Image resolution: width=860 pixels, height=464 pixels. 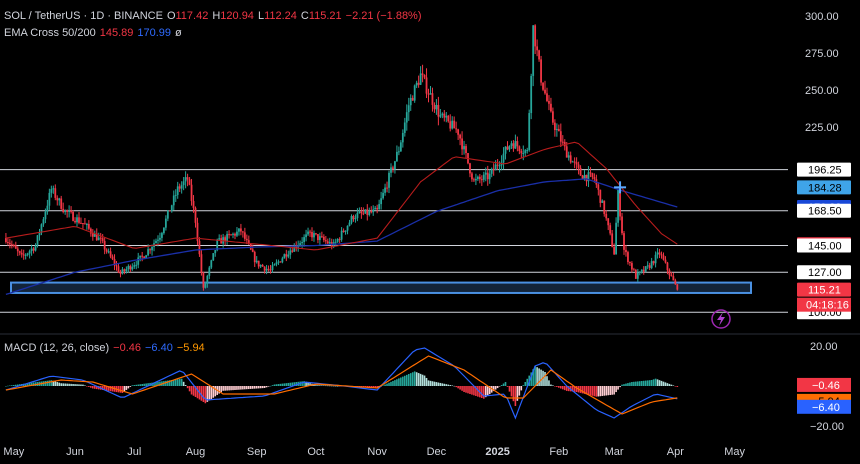 I want to click on price-axis-label: 250.00, so click(x=822, y=91).